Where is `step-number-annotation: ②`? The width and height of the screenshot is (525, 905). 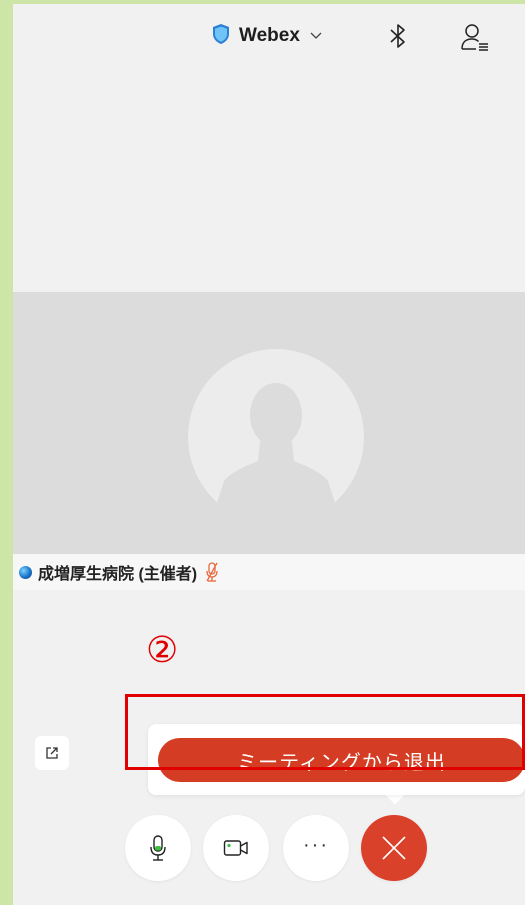
step-number-annotation: ② is located at coordinates (162, 649).